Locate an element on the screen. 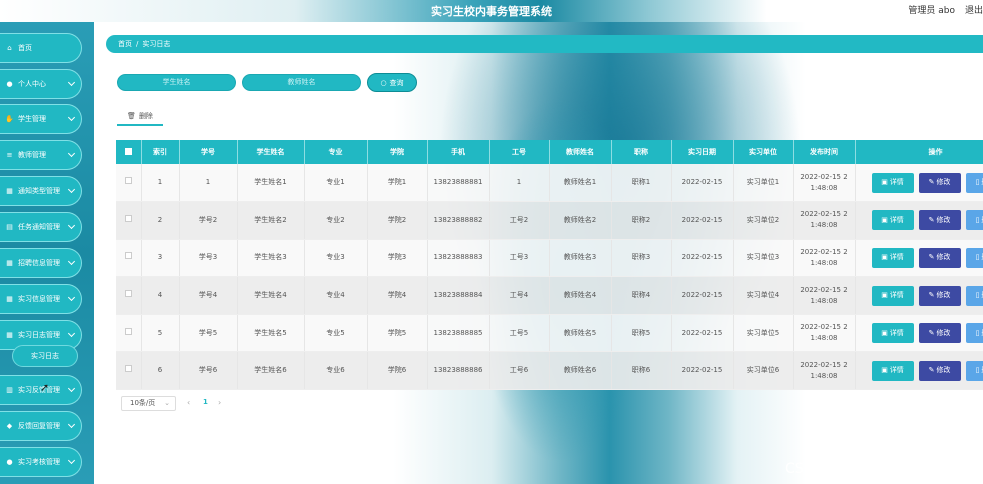 This screenshot has height=484, width=983. logout-link: 退出 is located at coordinates (974, 9).